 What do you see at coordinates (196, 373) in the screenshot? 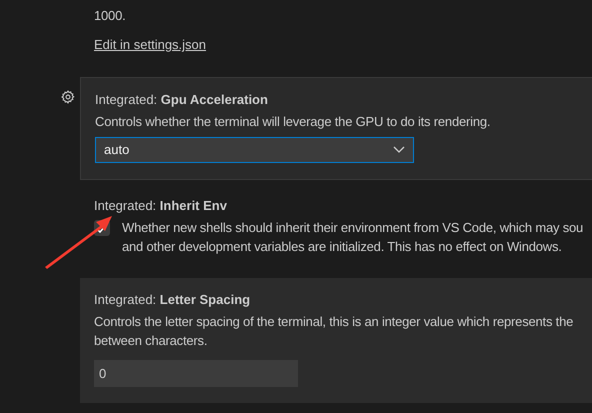
I see `number-input: 0` at bounding box center [196, 373].